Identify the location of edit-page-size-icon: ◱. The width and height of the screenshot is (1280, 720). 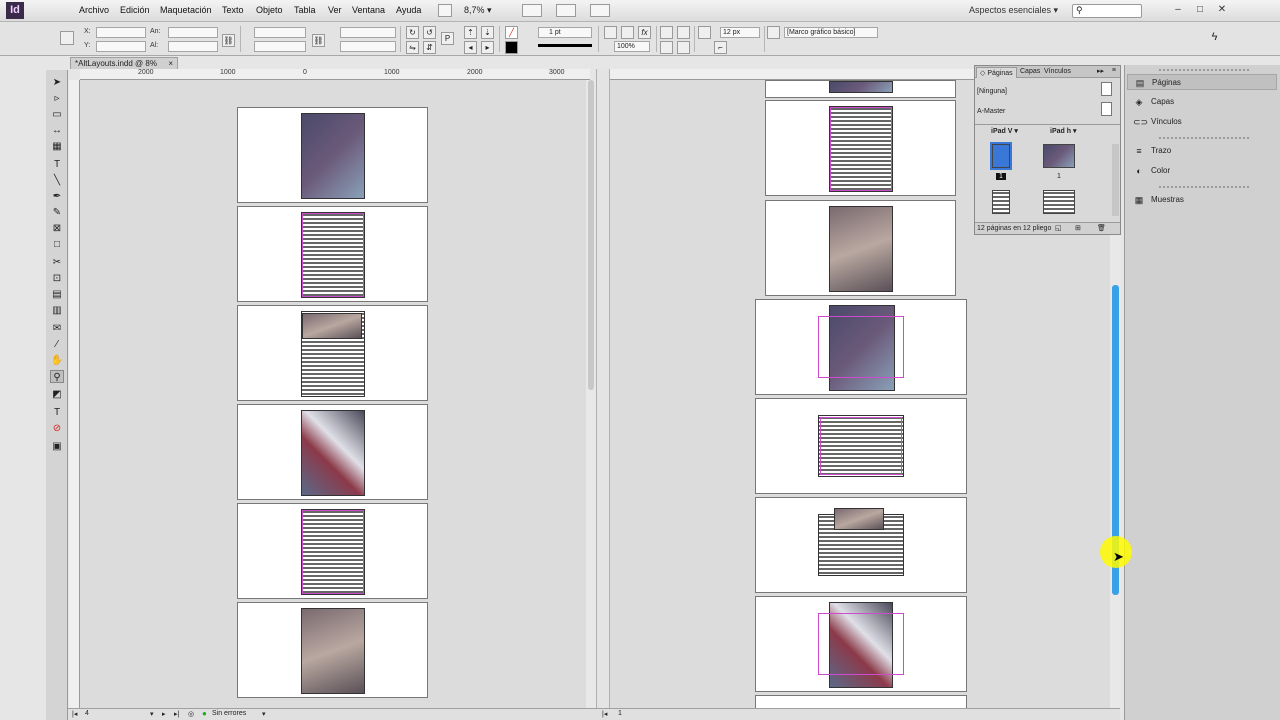
(1058, 228).